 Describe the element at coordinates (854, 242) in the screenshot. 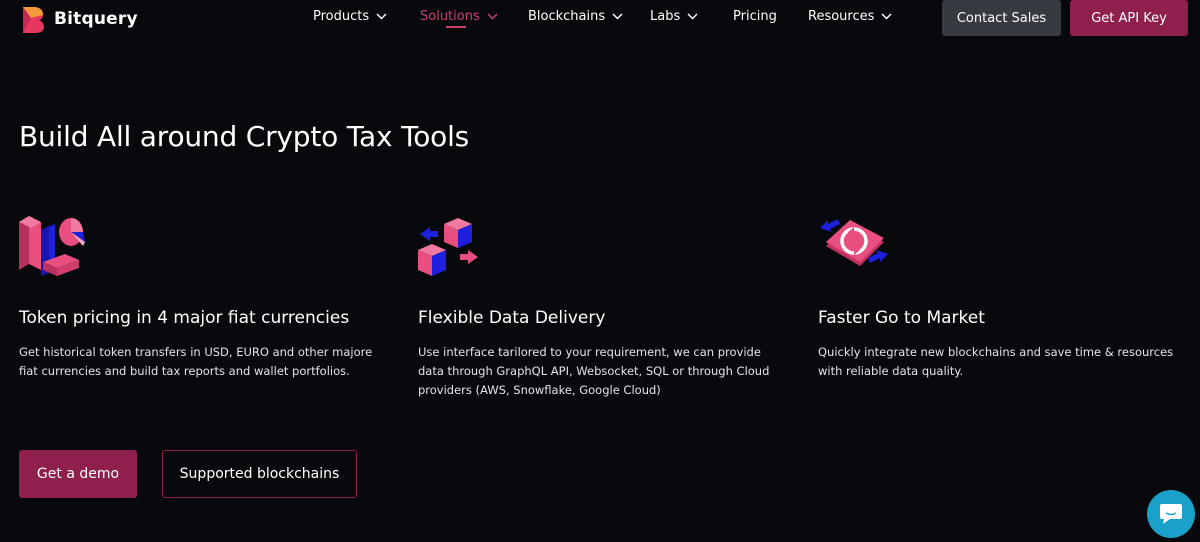

I see `sync-arrows-icon` at that location.